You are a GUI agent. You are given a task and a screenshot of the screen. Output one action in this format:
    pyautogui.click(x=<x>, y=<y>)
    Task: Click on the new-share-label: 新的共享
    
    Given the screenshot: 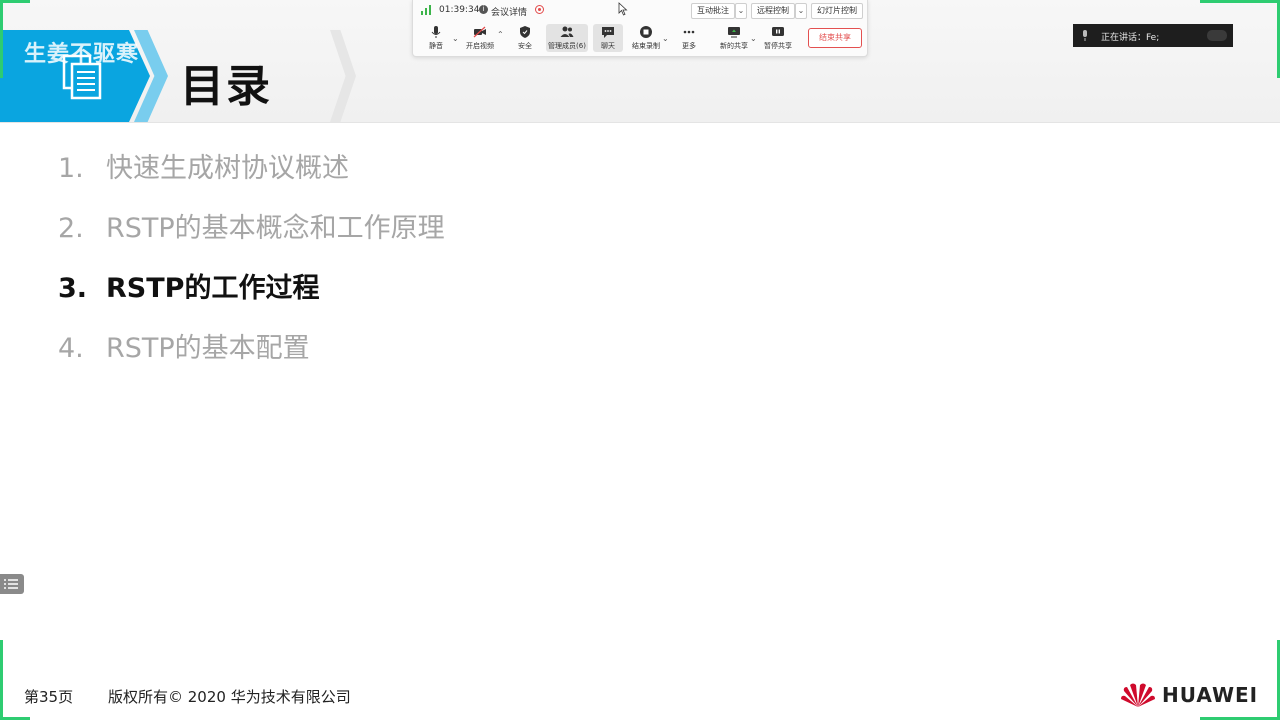 What is the action you would take?
    pyautogui.click(x=734, y=46)
    